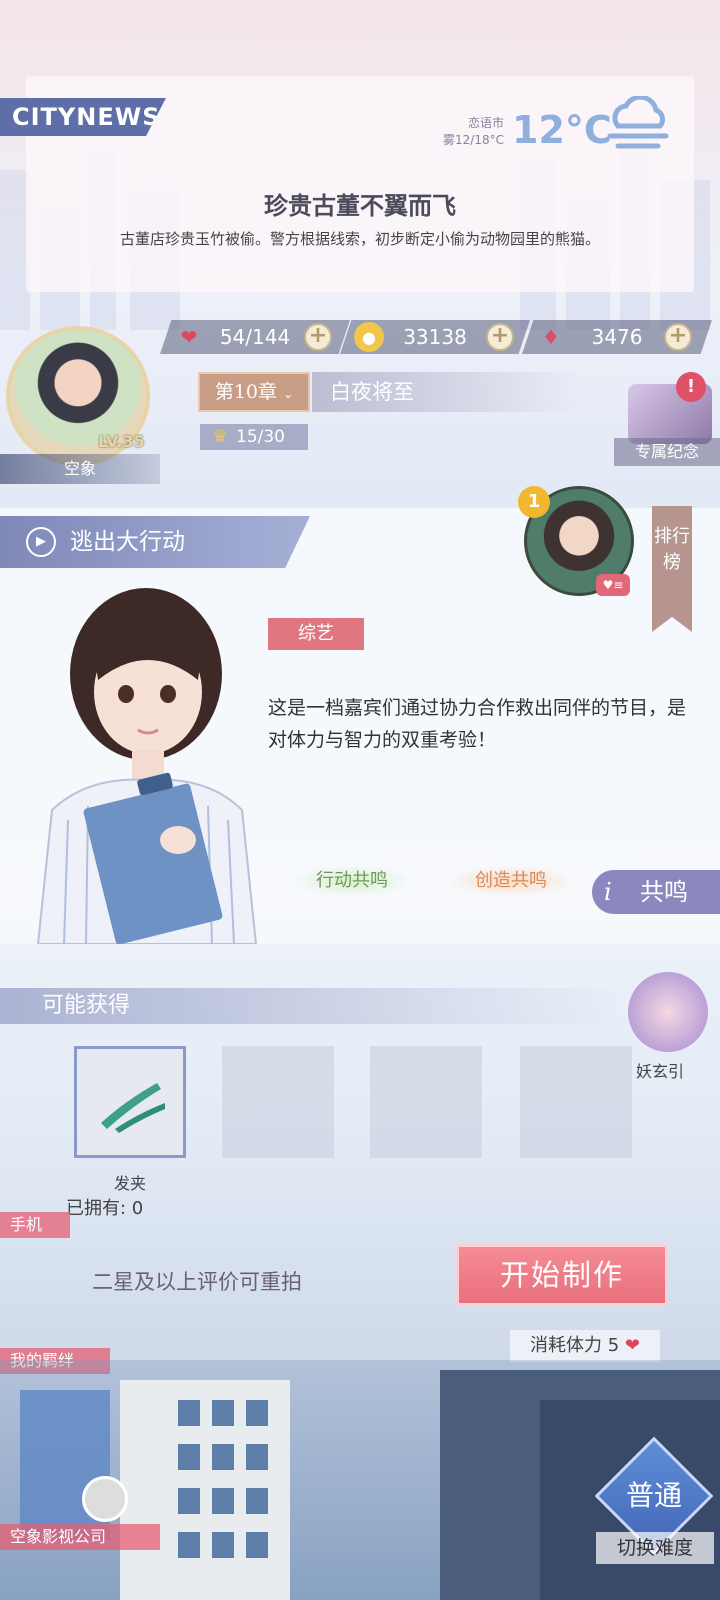  Describe the element at coordinates (660, 1071) in the screenshot. I see `yaoxuan-label: 妖玄引` at that location.